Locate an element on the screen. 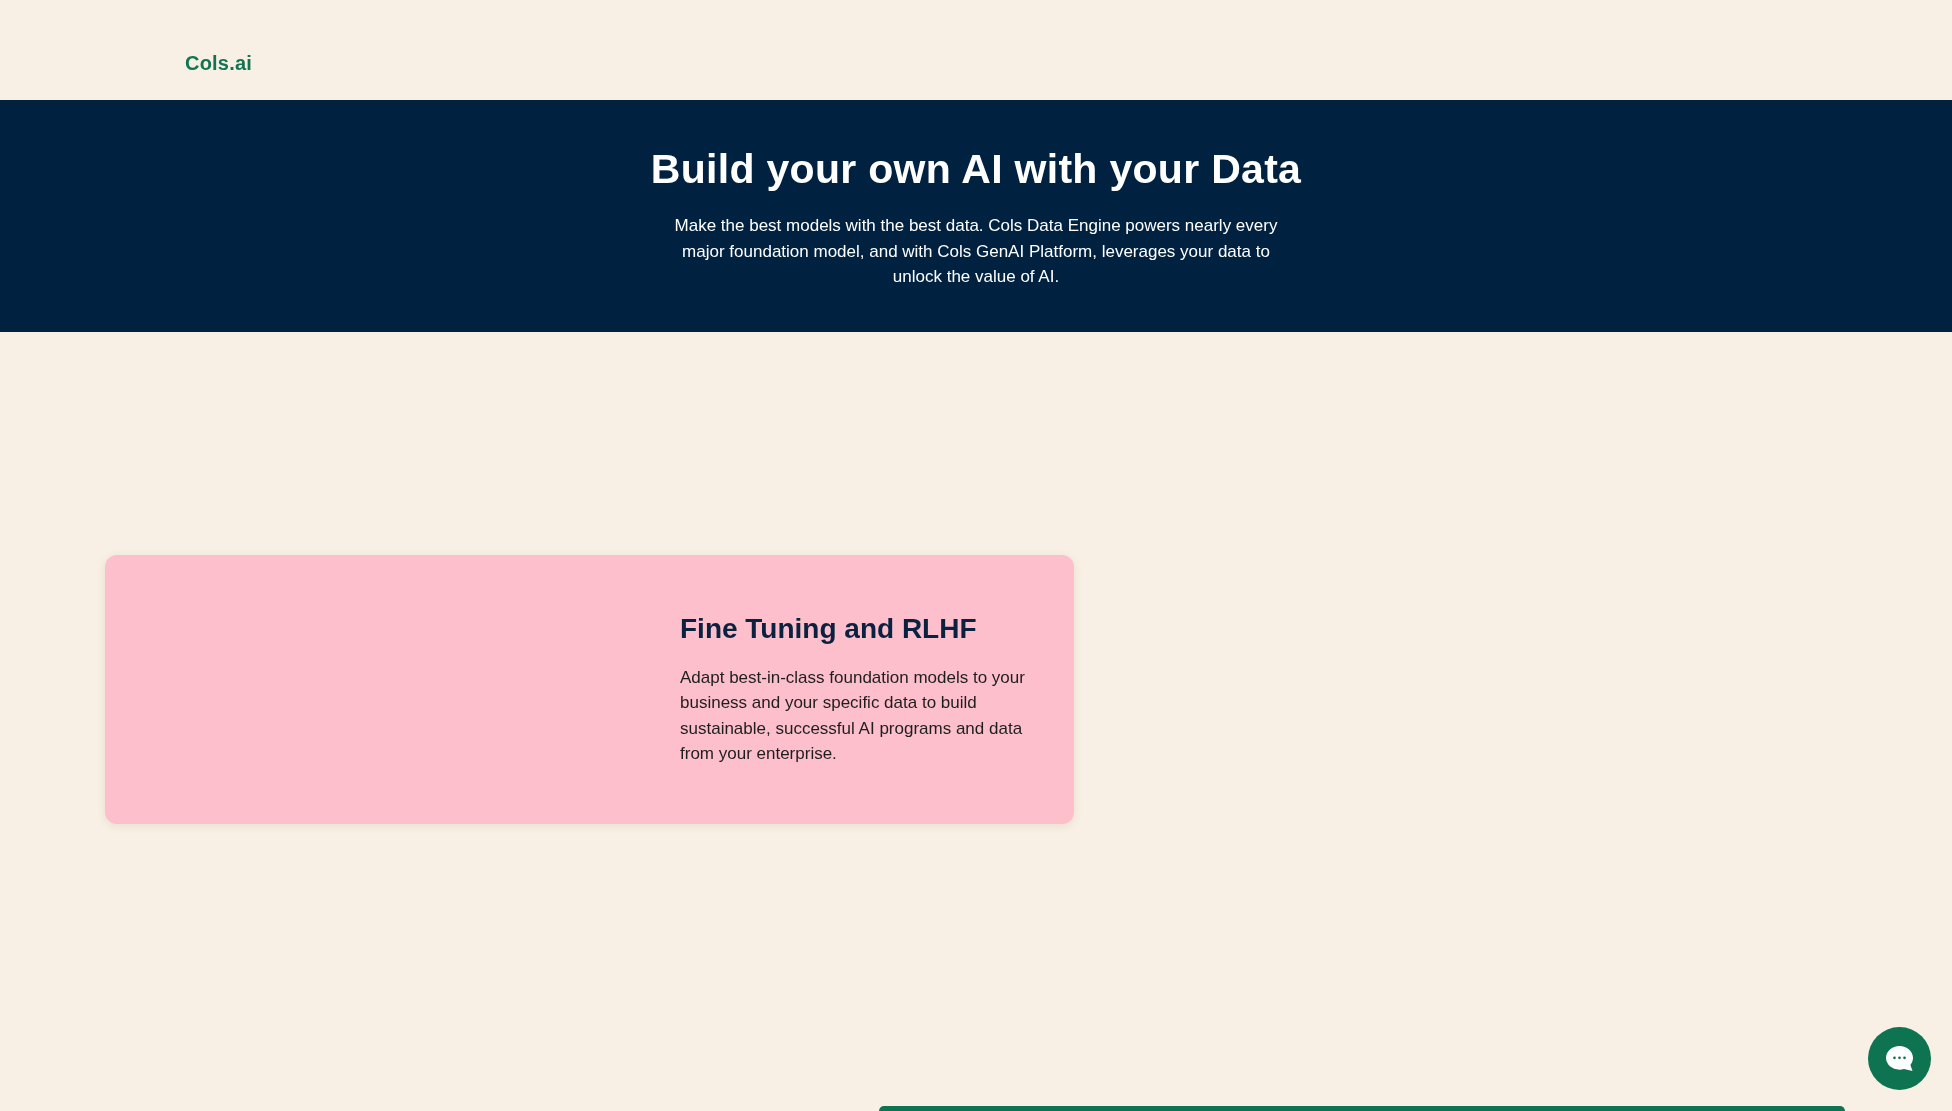  hero-description: Make the best models with the best data. Cols Data Engine powers nearly every major foundation model, and with Cols GenAI Platform, leverages your data to unlock the value of AI. is located at coordinates (976, 252).